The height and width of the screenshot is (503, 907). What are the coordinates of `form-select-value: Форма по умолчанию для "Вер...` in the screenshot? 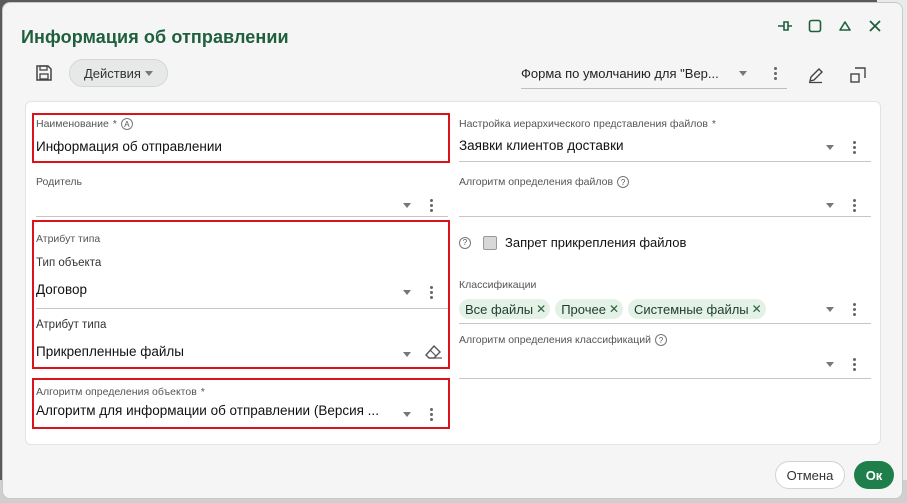 It's located at (620, 73).